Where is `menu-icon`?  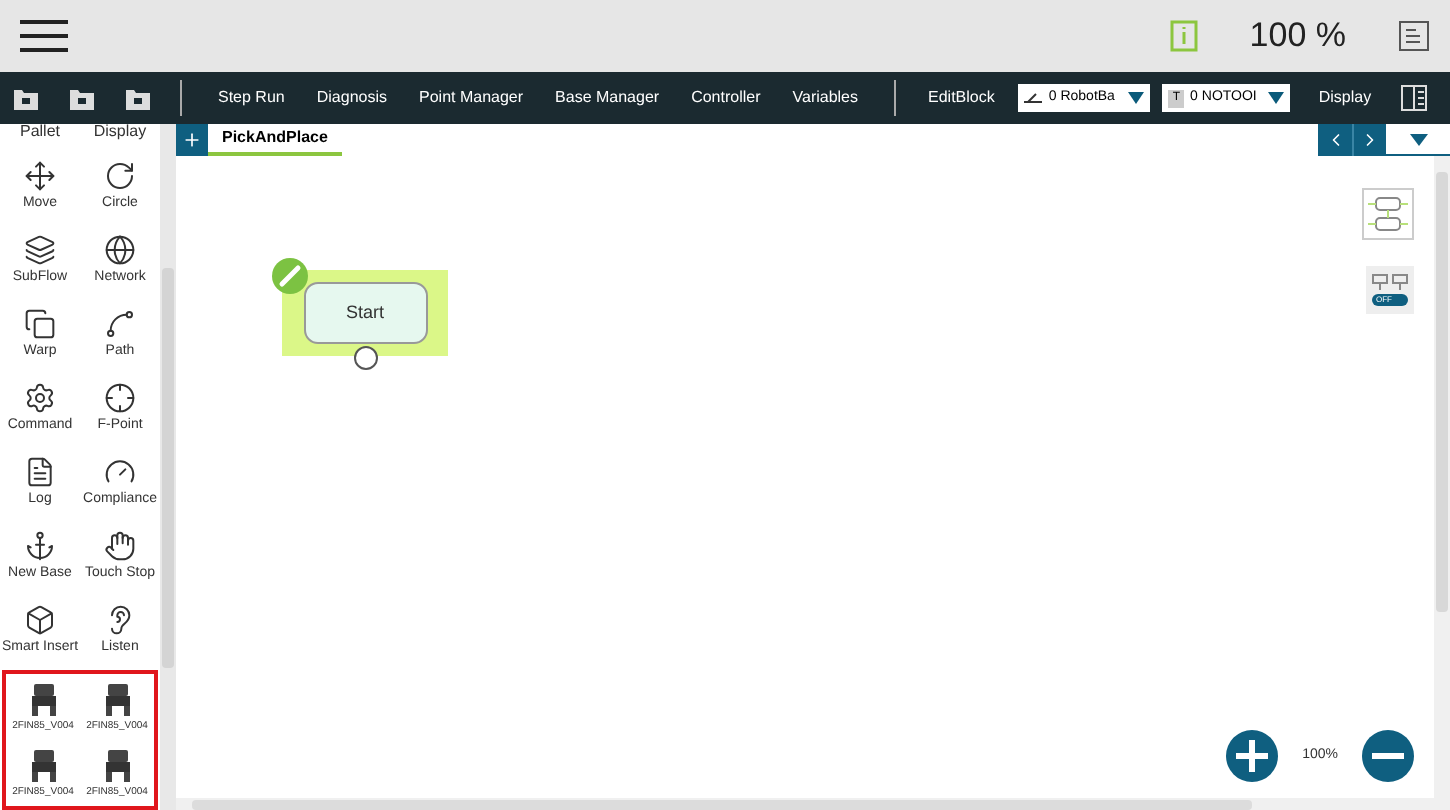
menu-icon is located at coordinates (44, 36).